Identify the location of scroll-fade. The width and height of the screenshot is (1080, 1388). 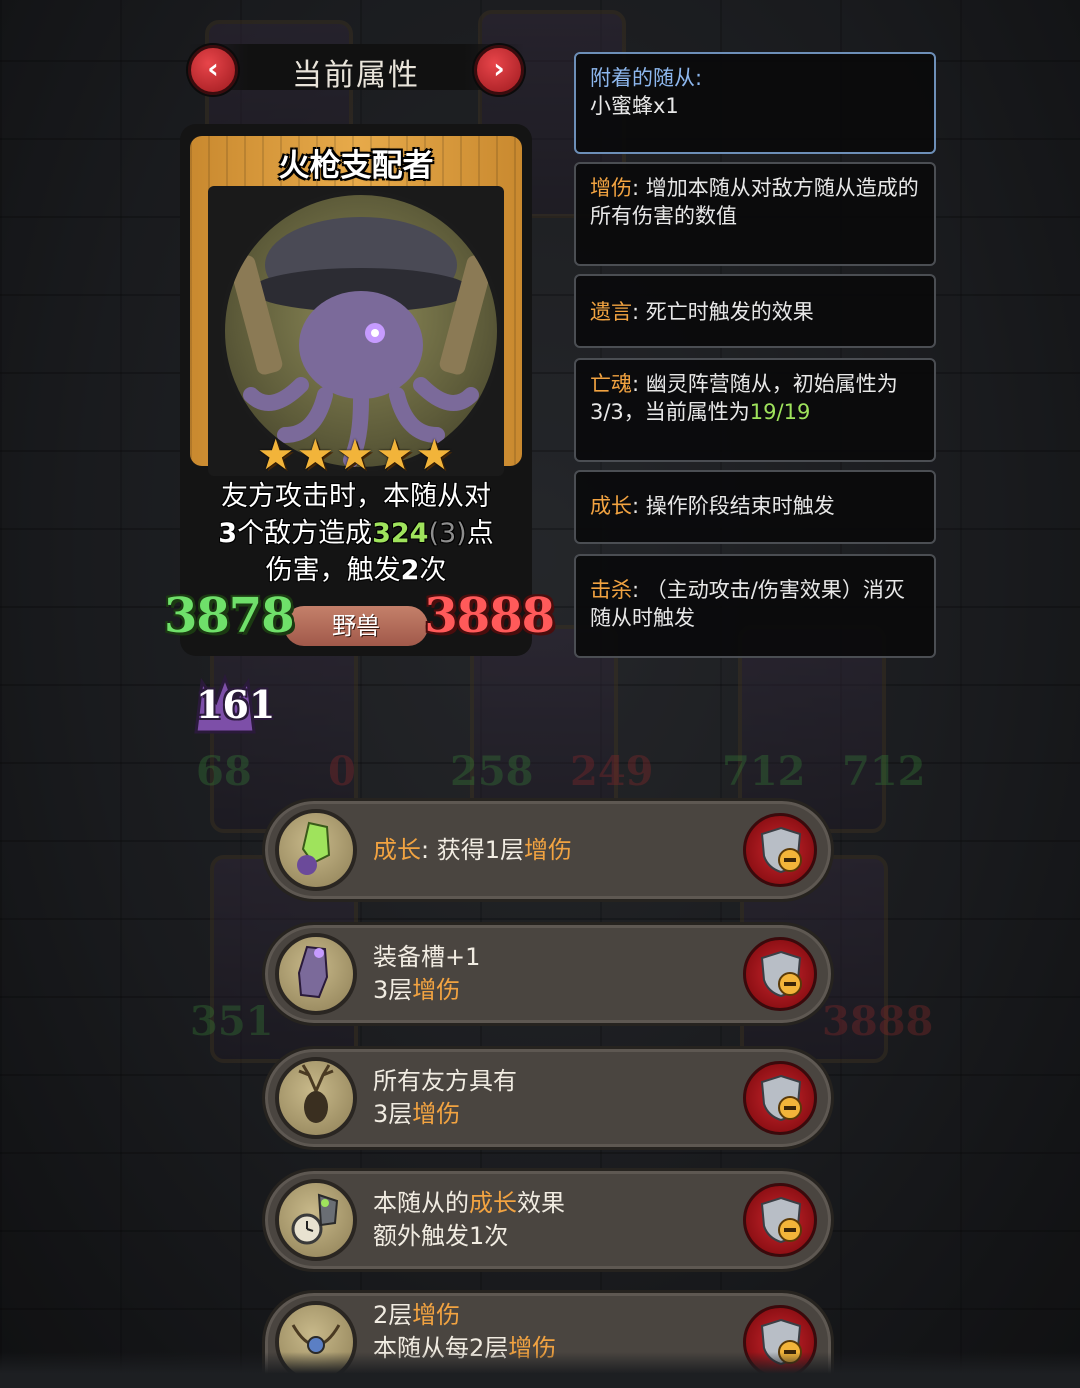
(540, 1370).